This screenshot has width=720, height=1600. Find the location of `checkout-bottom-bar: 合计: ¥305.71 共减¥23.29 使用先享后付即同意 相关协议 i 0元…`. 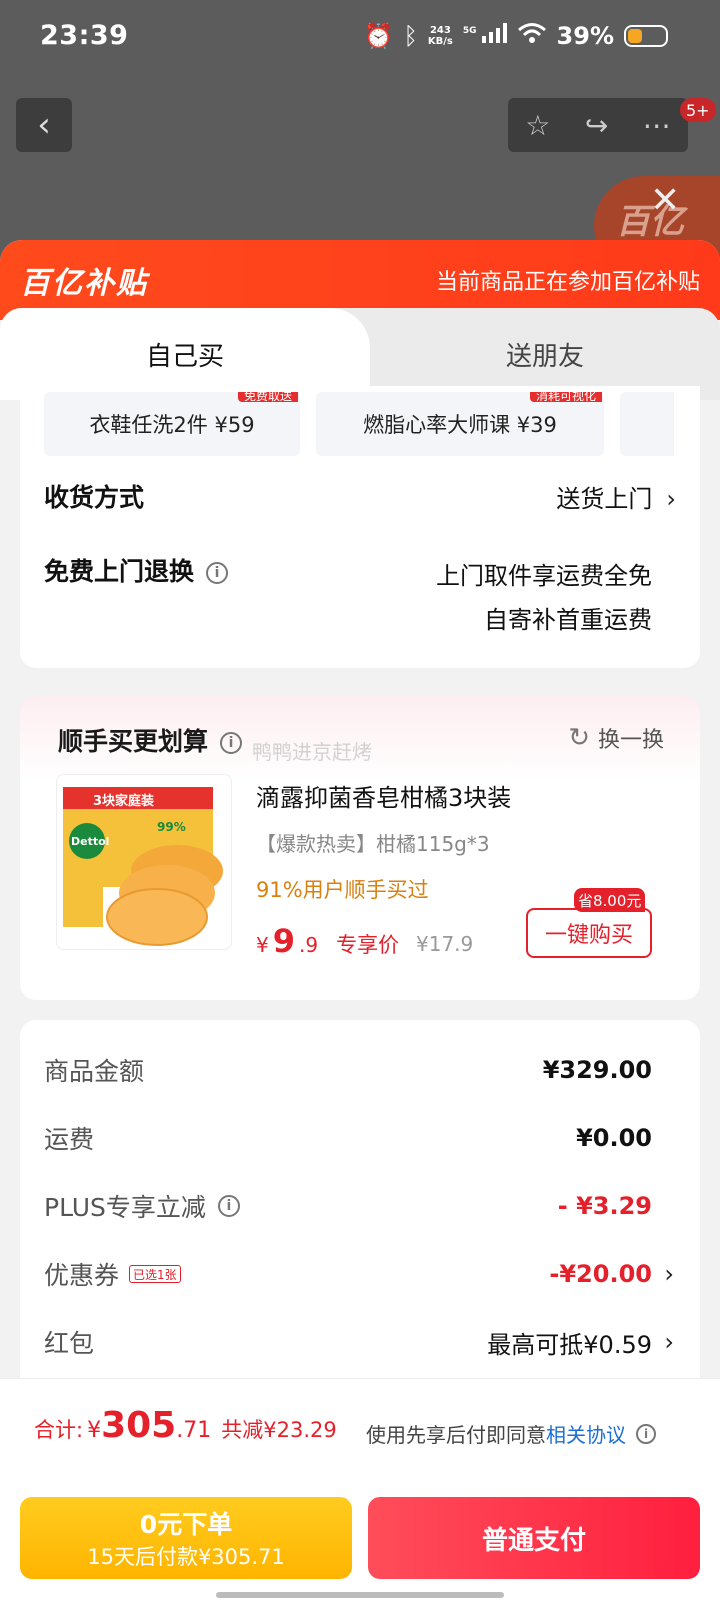

checkout-bottom-bar: 合计: ¥305.71 共减¥23.29 使用先享后付即同意 相关协议 i 0元… is located at coordinates (360, 1489).